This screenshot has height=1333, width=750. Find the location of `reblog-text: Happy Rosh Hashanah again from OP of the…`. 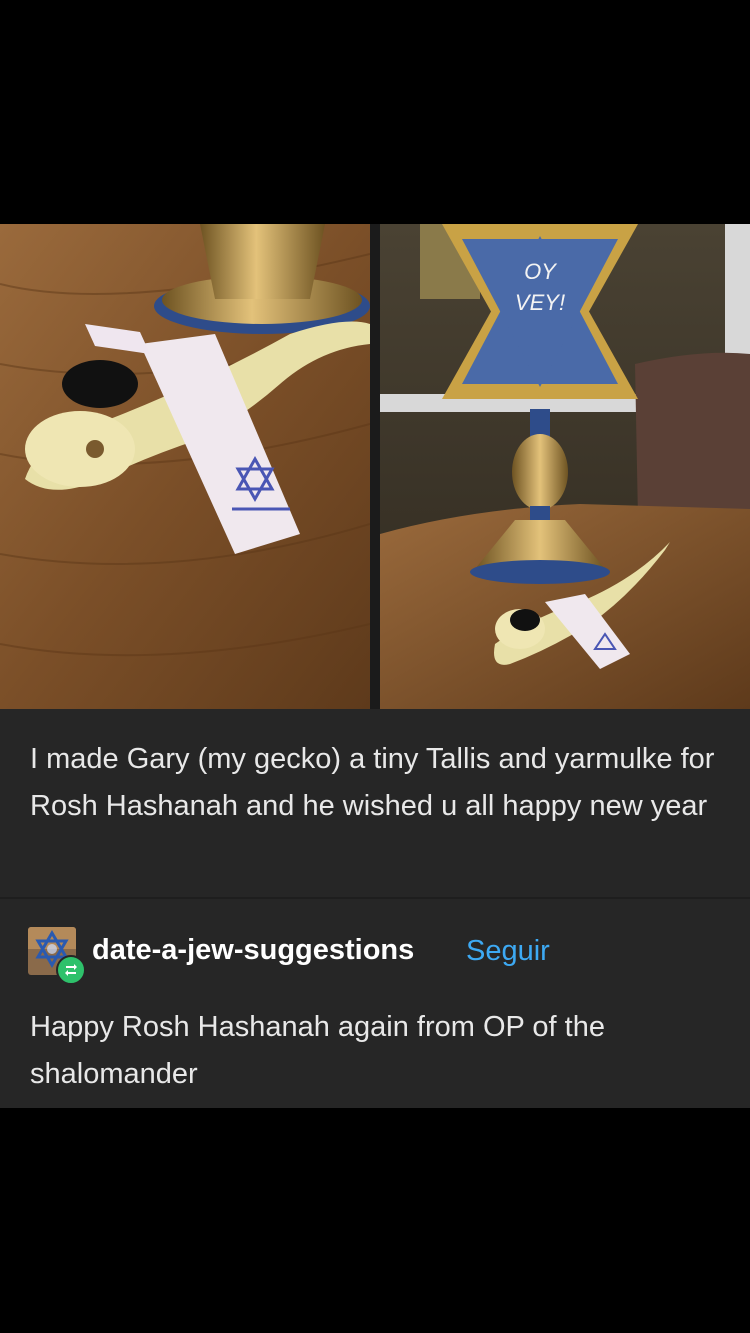

reblog-text: Happy Rosh Hashanah again from OP of the… is located at coordinates (317, 1050).